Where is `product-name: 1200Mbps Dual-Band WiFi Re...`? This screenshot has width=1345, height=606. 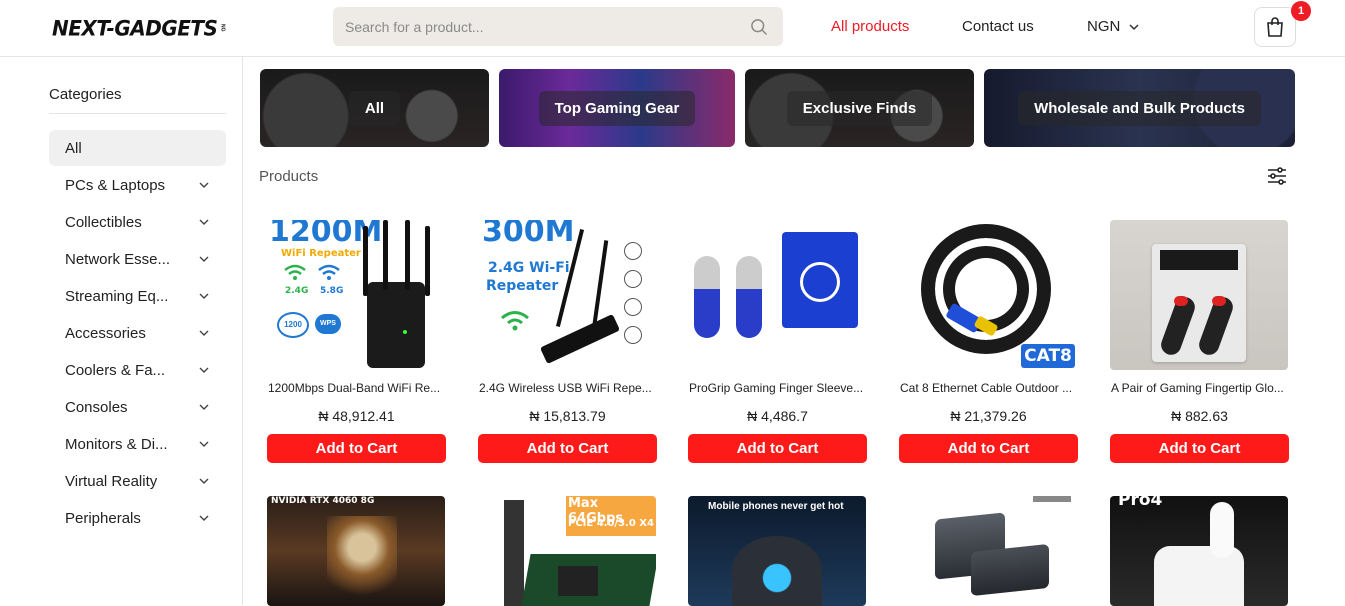 product-name: 1200Mbps Dual-Band WiFi Re... is located at coordinates (356, 388).